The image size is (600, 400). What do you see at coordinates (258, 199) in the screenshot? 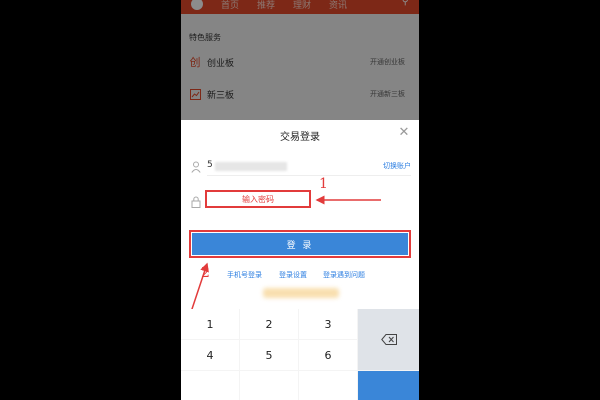
I see `password-input: 输入密码` at bounding box center [258, 199].